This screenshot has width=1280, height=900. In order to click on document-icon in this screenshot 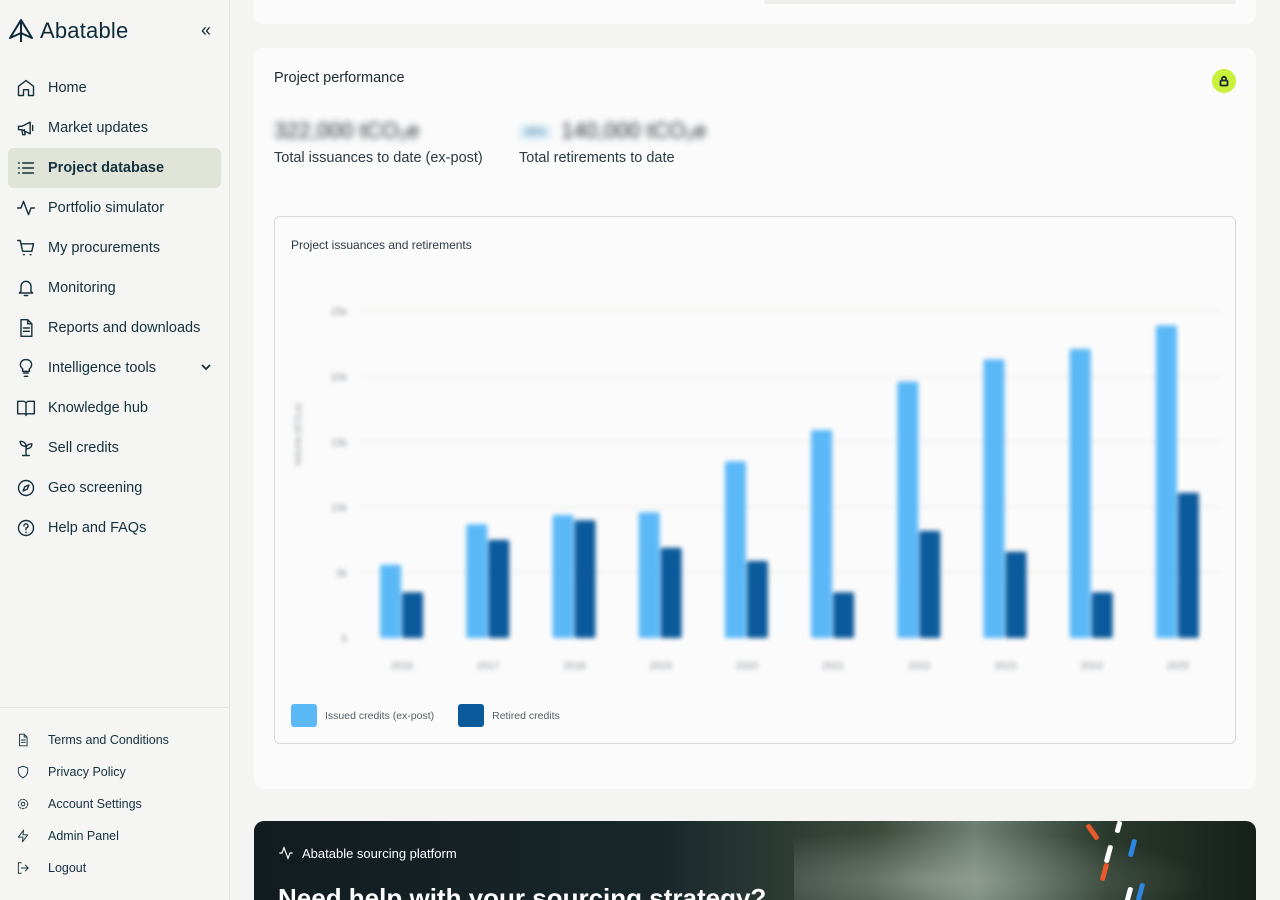, I will do `click(26, 328)`.